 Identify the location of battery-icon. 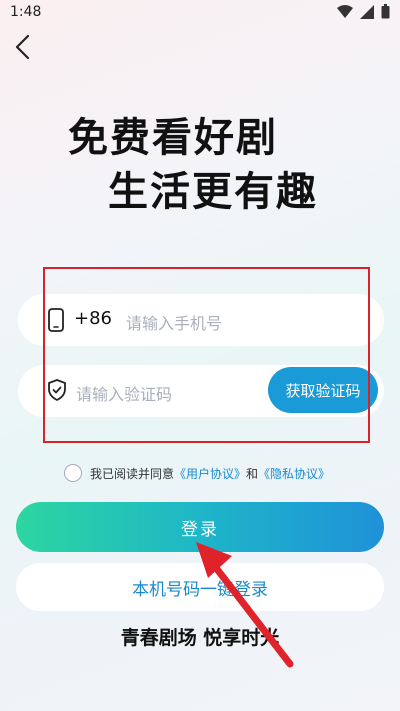
(385, 11).